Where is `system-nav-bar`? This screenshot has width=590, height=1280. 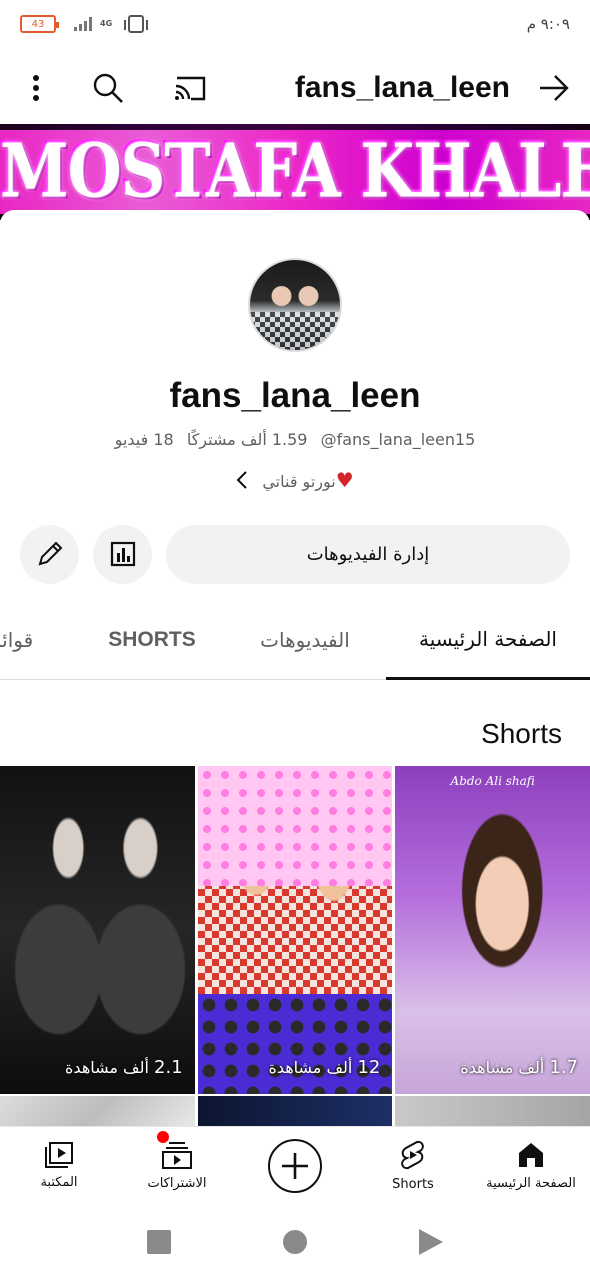
system-nav-bar is located at coordinates (295, 1242).